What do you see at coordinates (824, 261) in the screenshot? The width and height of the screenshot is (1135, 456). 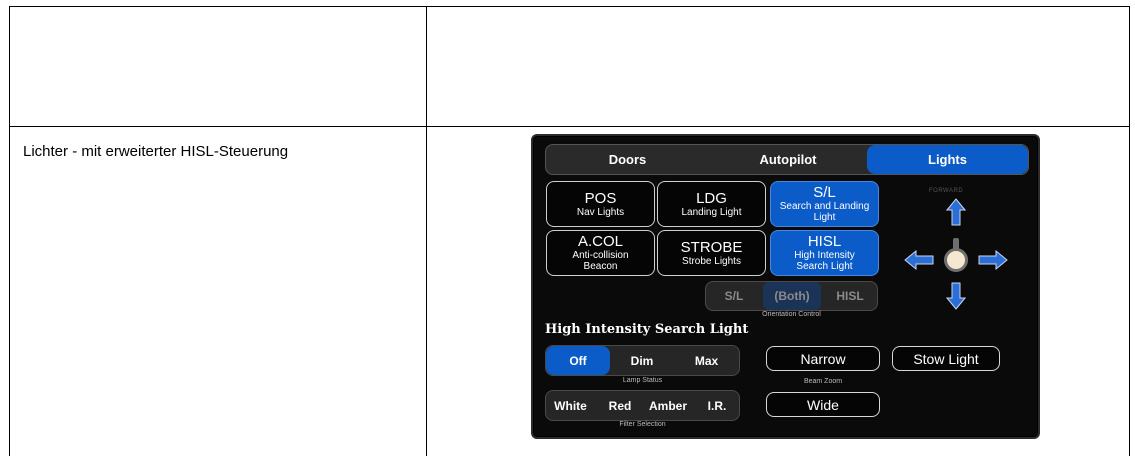 I see `hisl-sublabel: High Intensity Search Light` at bounding box center [824, 261].